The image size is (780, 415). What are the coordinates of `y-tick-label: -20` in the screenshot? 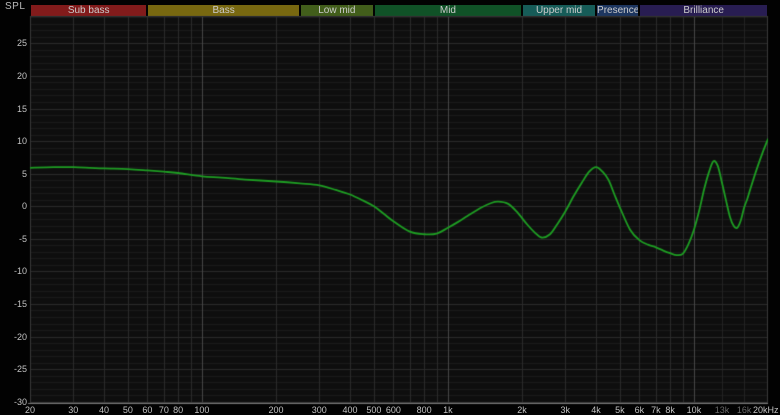 It's located at (20, 336).